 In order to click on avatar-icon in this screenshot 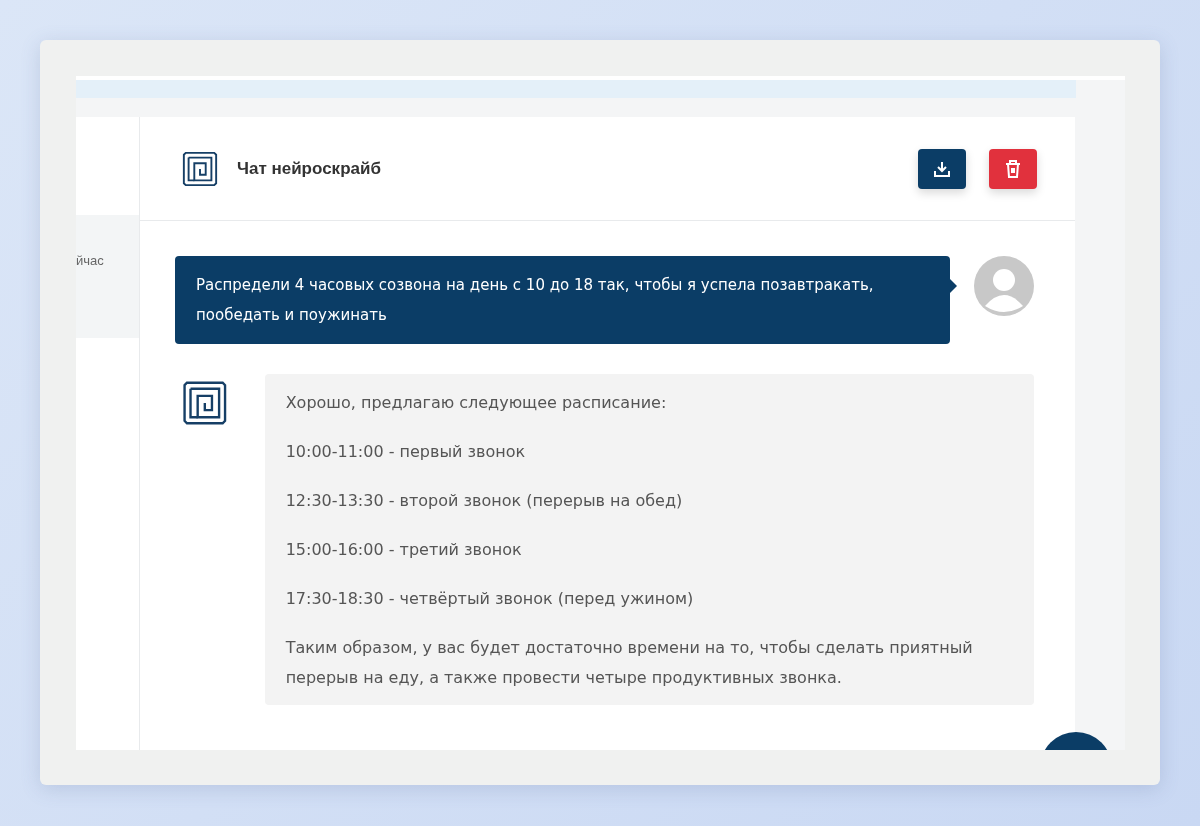, I will do `click(1004, 286)`.